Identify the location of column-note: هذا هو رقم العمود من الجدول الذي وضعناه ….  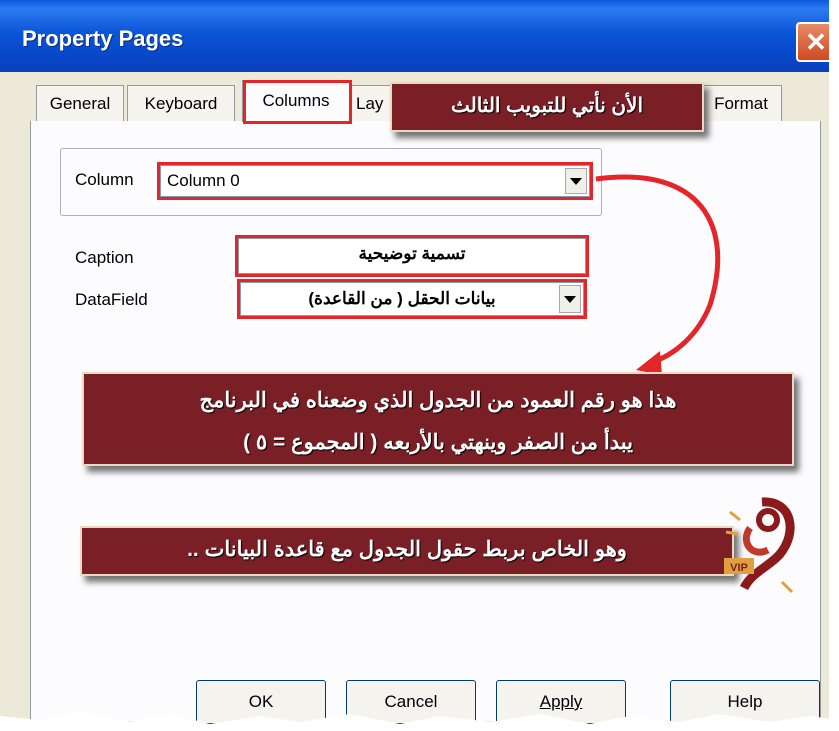
(438, 419).